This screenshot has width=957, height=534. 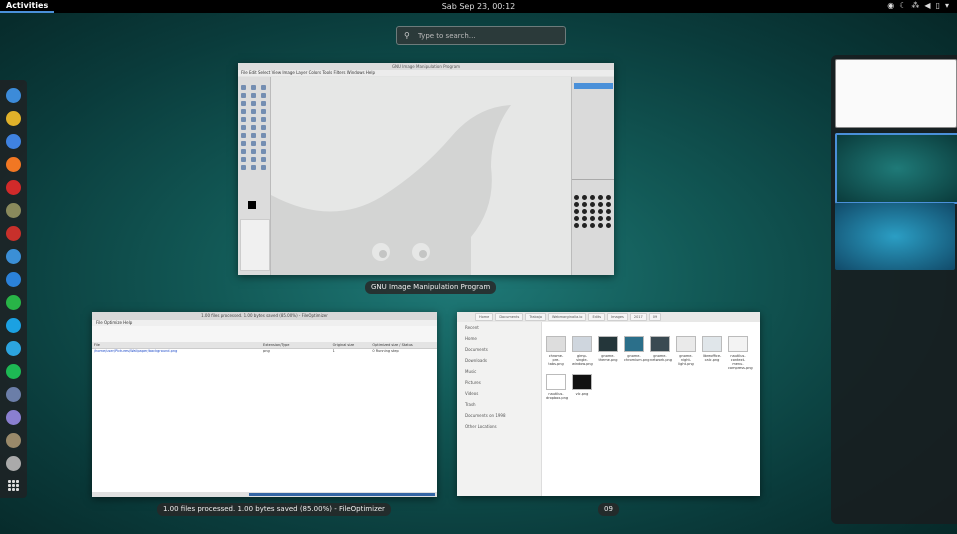 What do you see at coordinates (655, 317) in the screenshot?
I see `path-segment: 09` at bounding box center [655, 317].